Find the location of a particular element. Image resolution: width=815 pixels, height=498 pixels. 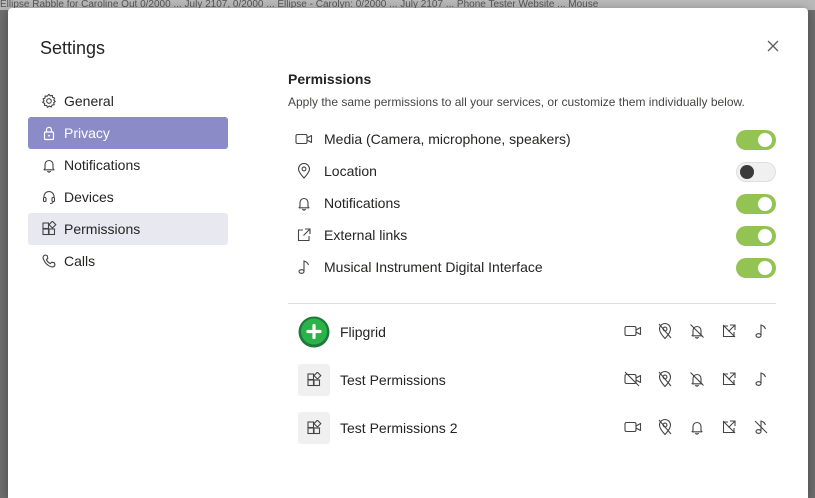

sidebar-item-label: General is located at coordinates (89, 101).